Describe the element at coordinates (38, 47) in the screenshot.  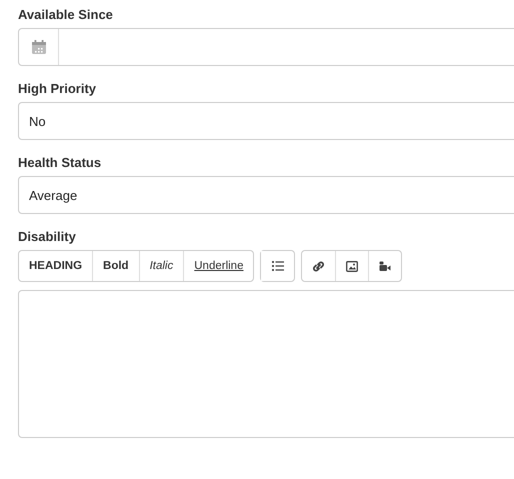
I see `calendar-icon` at that location.